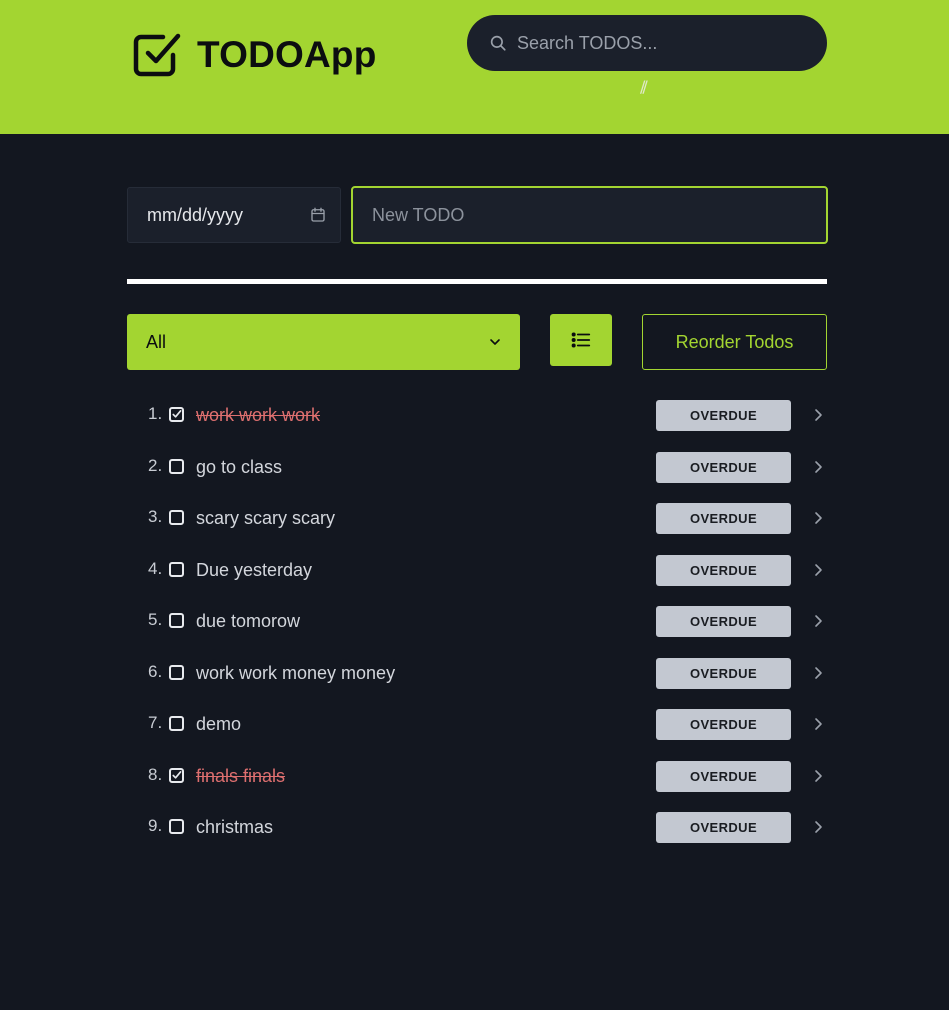 The width and height of the screenshot is (949, 1010). What do you see at coordinates (195, 214) in the screenshot?
I see `date-placeholder: mm/dd/yyyy` at bounding box center [195, 214].